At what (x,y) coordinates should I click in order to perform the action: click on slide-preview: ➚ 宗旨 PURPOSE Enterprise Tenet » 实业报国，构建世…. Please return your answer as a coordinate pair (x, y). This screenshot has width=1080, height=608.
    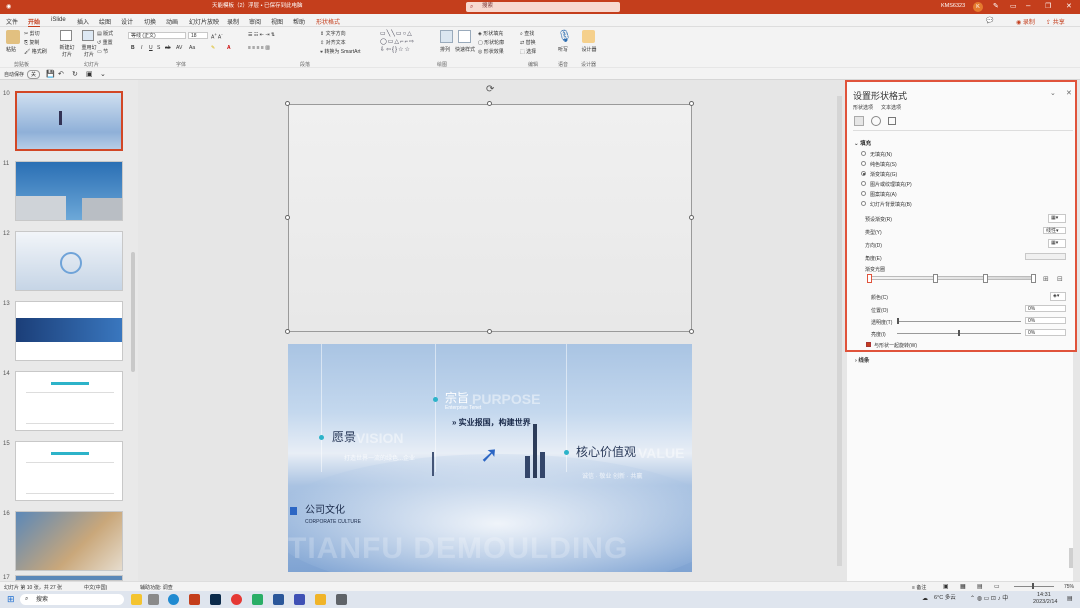
    Looking at the image, I should click on (490, 458).